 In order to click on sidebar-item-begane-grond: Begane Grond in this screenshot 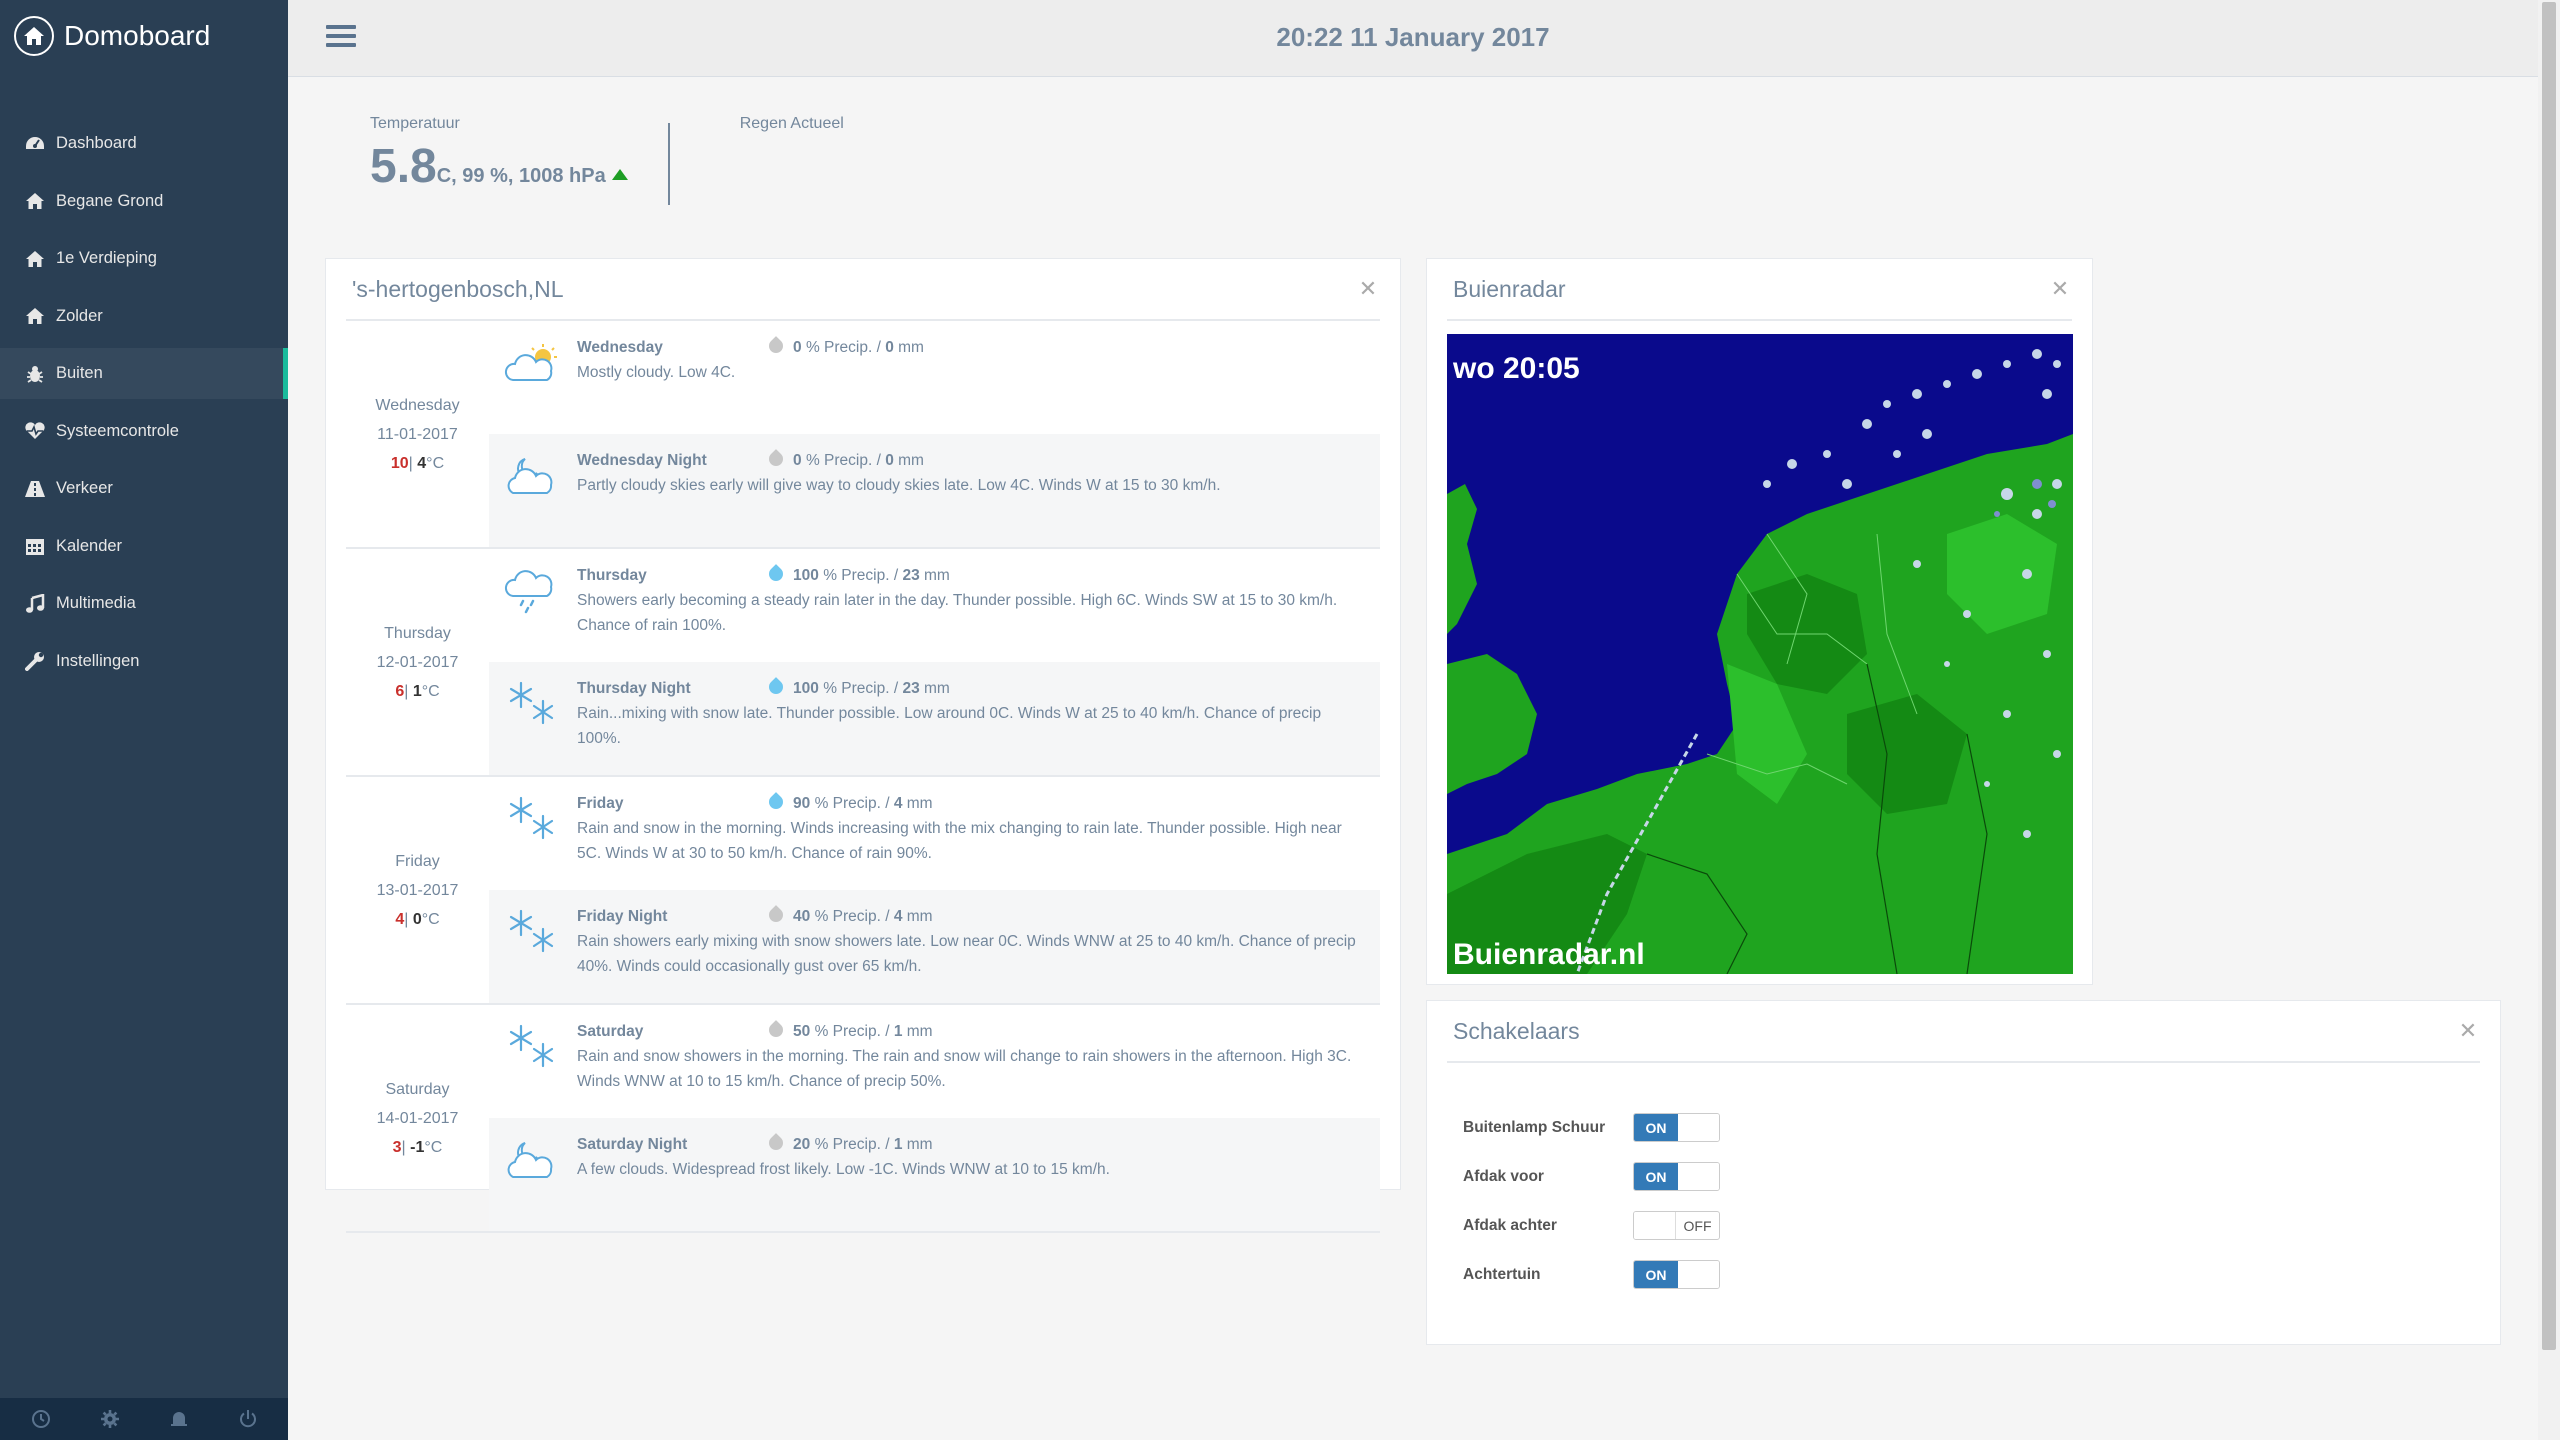, I will do `click(144, 201)`.